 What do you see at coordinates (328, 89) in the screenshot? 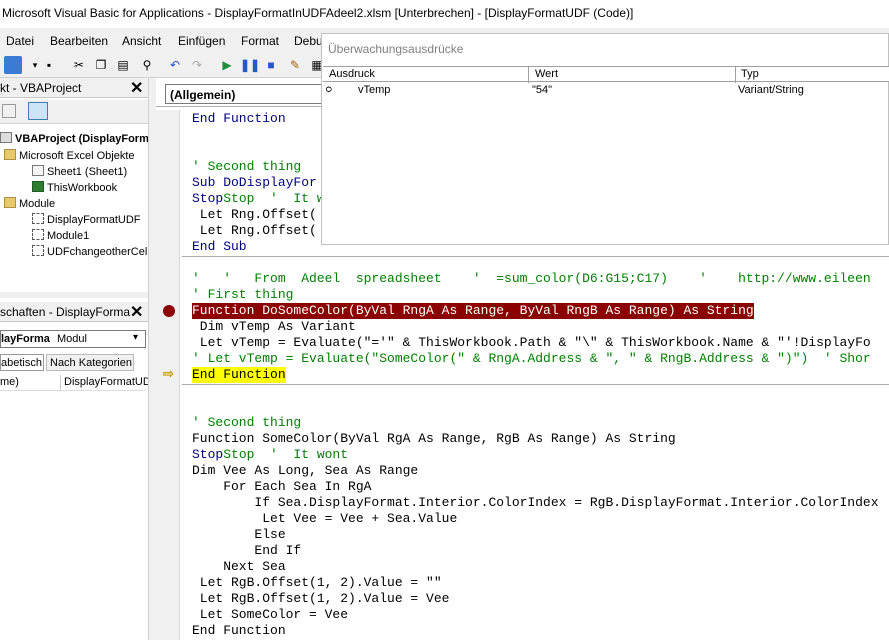
I see `watch-glasses-icon: ഠ` at bounding box center [328, 89].